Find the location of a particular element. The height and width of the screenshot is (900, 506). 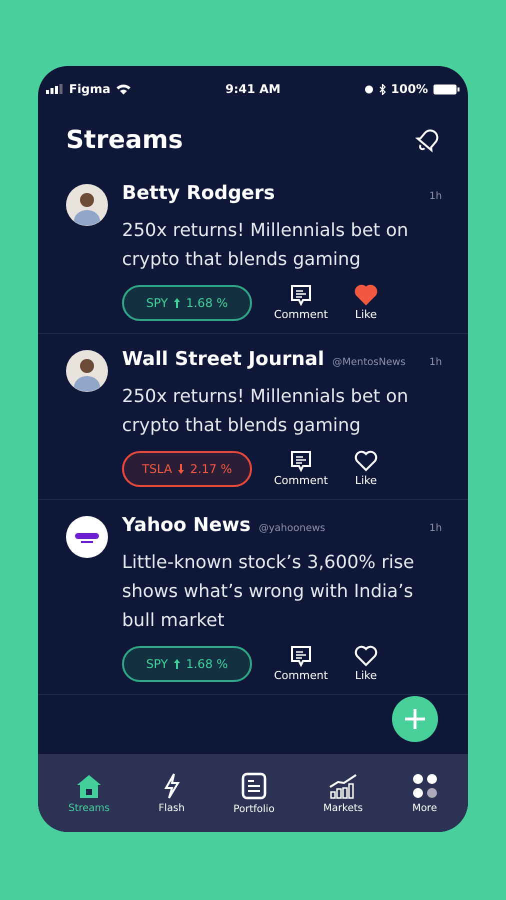

author-handle: @yahoonews is located at coordinates (292, 528).